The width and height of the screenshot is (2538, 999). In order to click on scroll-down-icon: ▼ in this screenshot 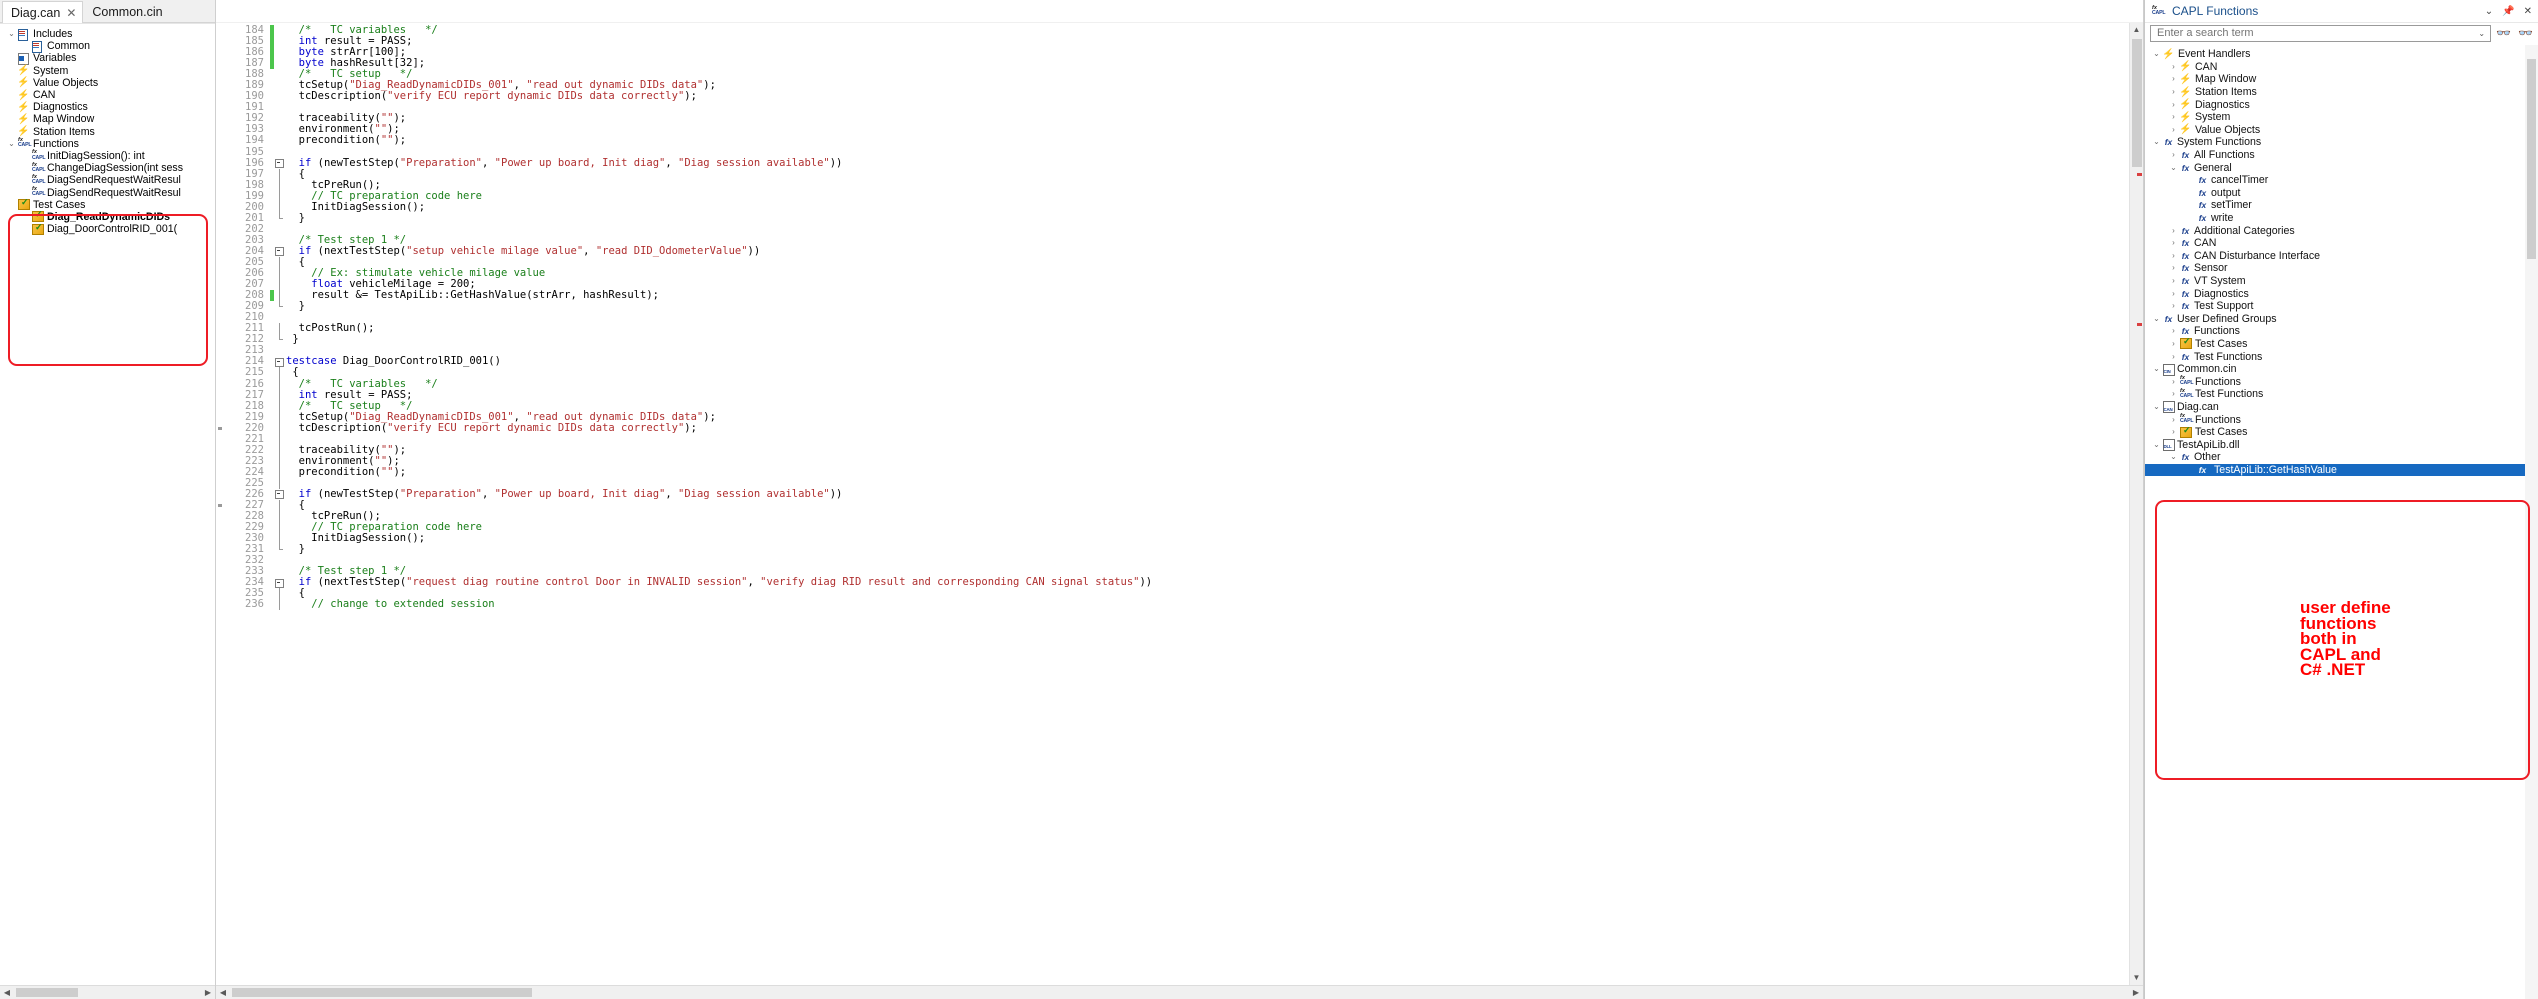, I will do `click(2136, 978)`.